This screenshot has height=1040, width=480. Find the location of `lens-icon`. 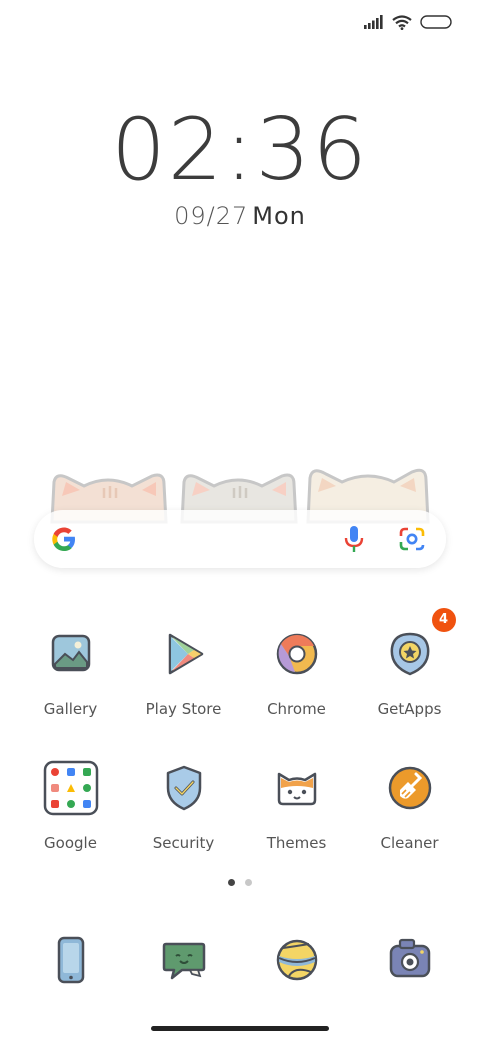

lens-icon is located at coordinates (412, 539).